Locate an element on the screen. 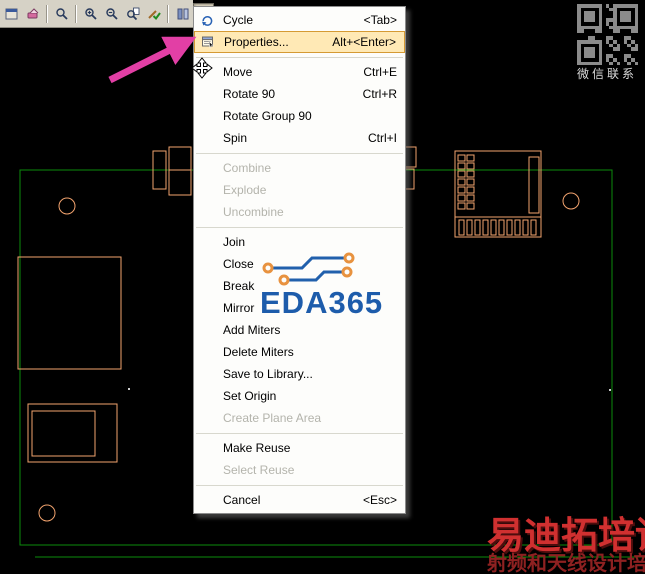 This screenshot has height=574, width=645. menu-item-rotate-group-90: Rotate Group 90 is located at coordinates (299, 116).